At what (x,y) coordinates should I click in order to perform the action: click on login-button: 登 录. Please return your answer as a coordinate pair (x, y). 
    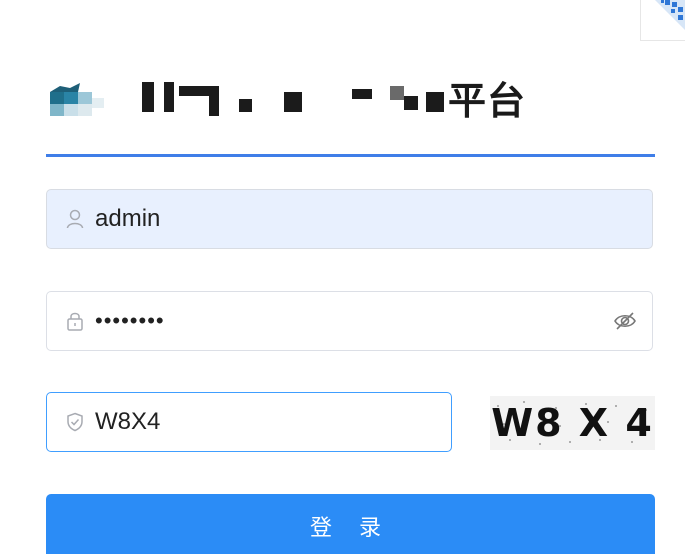
    Looking at the image, I should click on (350, 524).